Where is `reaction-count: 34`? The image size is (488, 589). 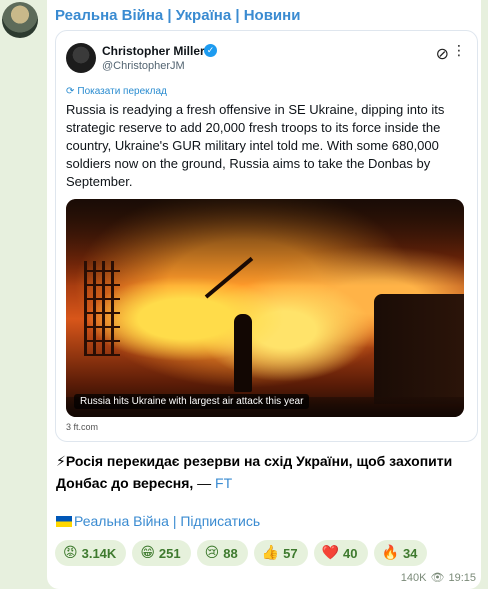 reaction-count: 34 is located at coordinates (410, 553).